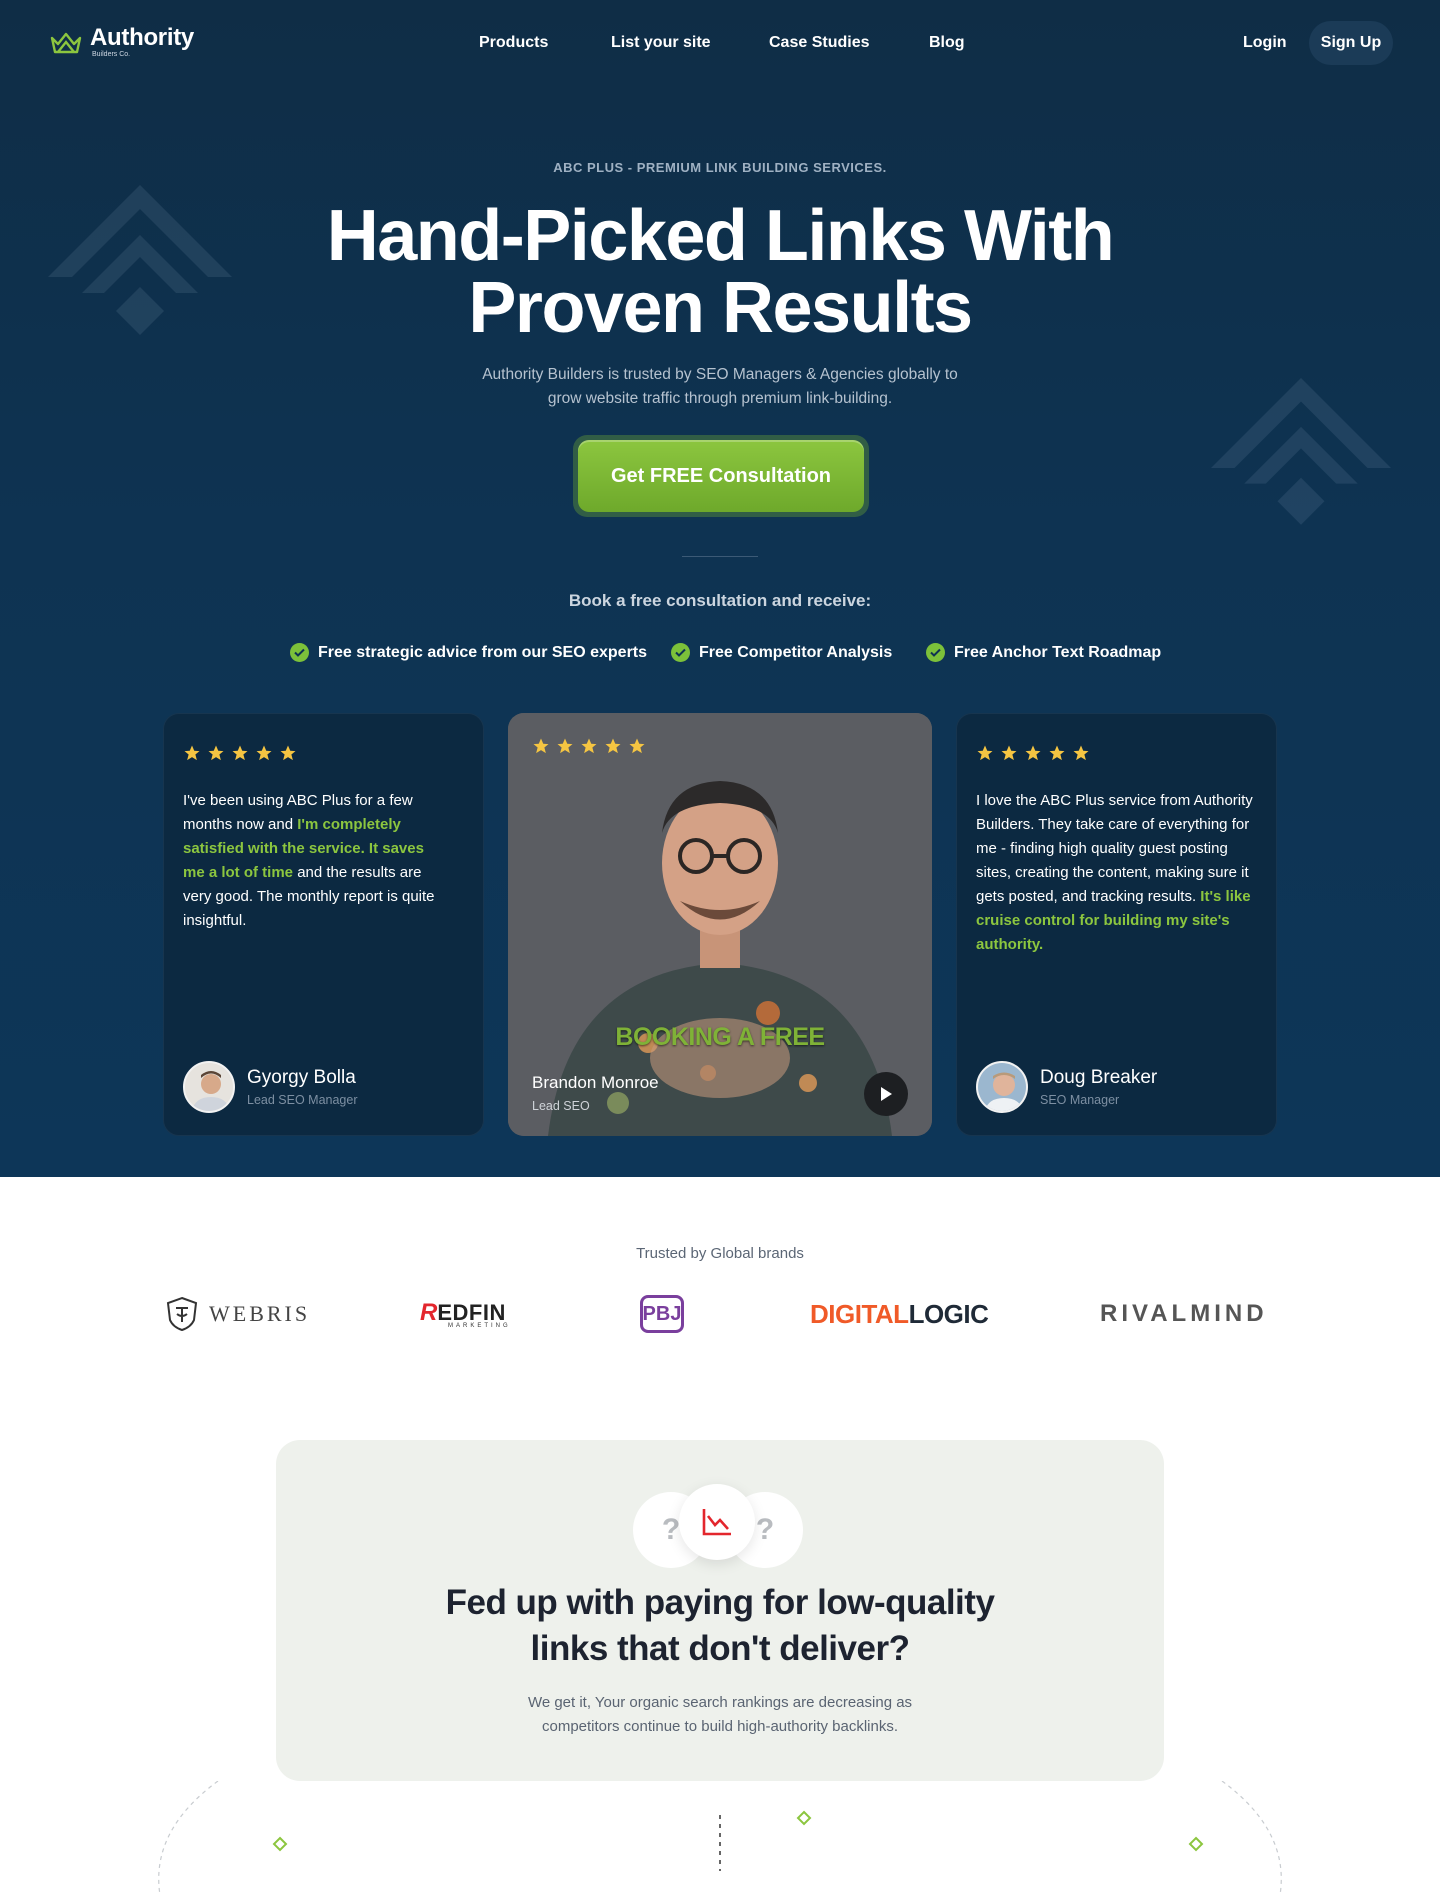 The image size is (1440, 1895). Describe the element at coordinates (720, 600) in the screenshot. I see `book-consultation-label: Book a free consultation and receive:` at that location.